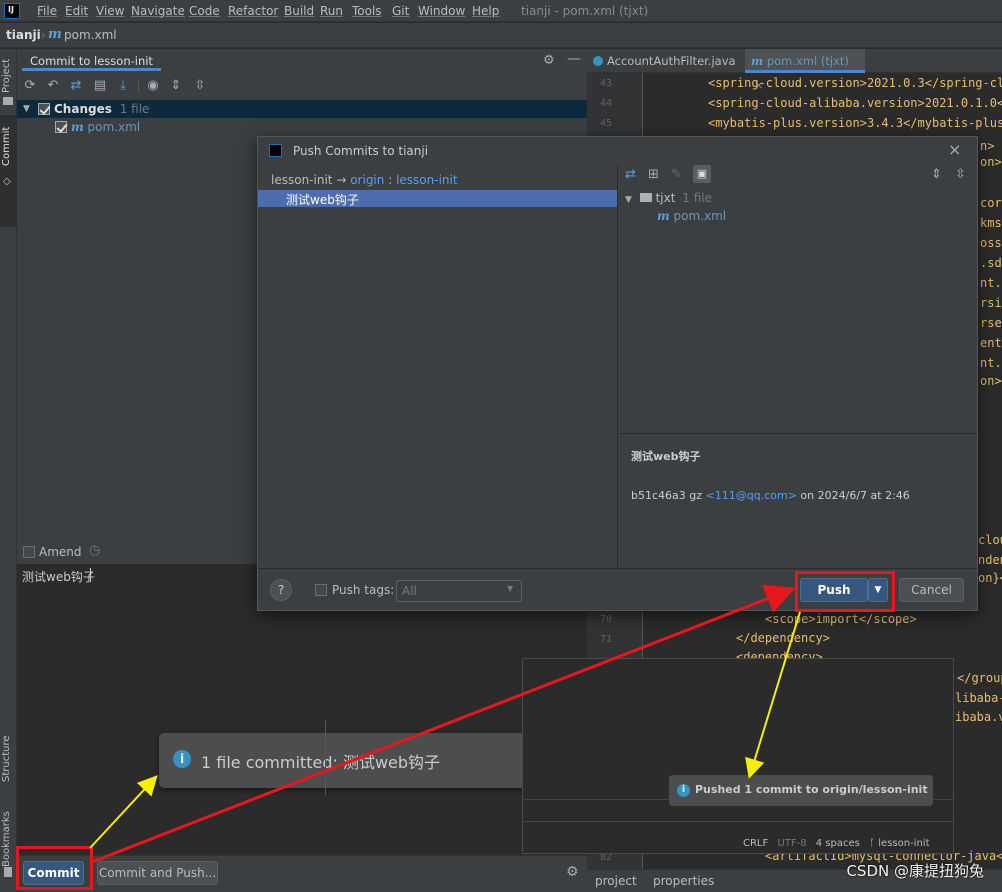 Image resolution: width=1002 pixels, height=892 pixels. I want to click on watermark: CSDN @康提扭狗兔, so click(915, 871).